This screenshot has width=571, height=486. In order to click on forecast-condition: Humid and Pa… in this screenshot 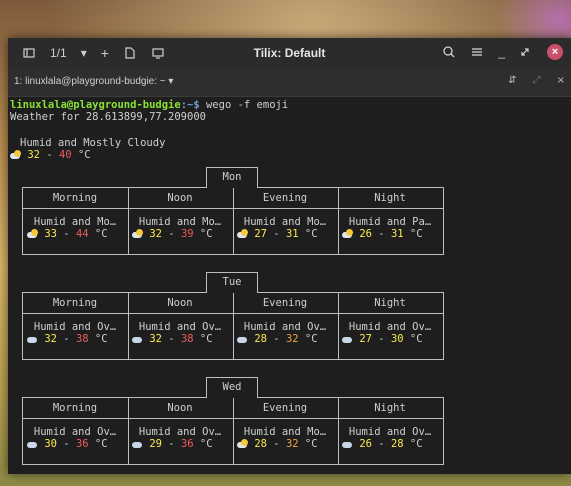, I will do `click(390, 222)`.